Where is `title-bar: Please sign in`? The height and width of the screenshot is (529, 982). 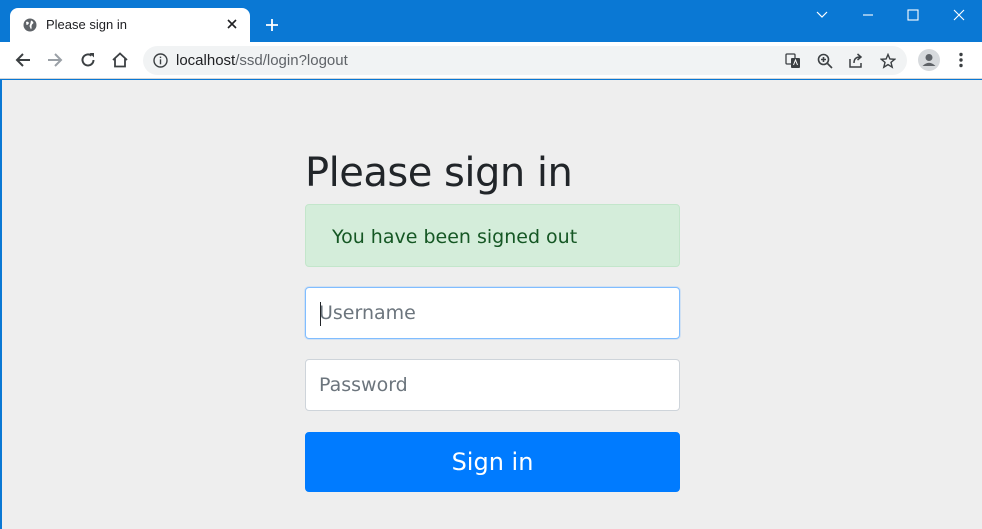
title-bar: Please sign in is located at coordinates (491, 21).